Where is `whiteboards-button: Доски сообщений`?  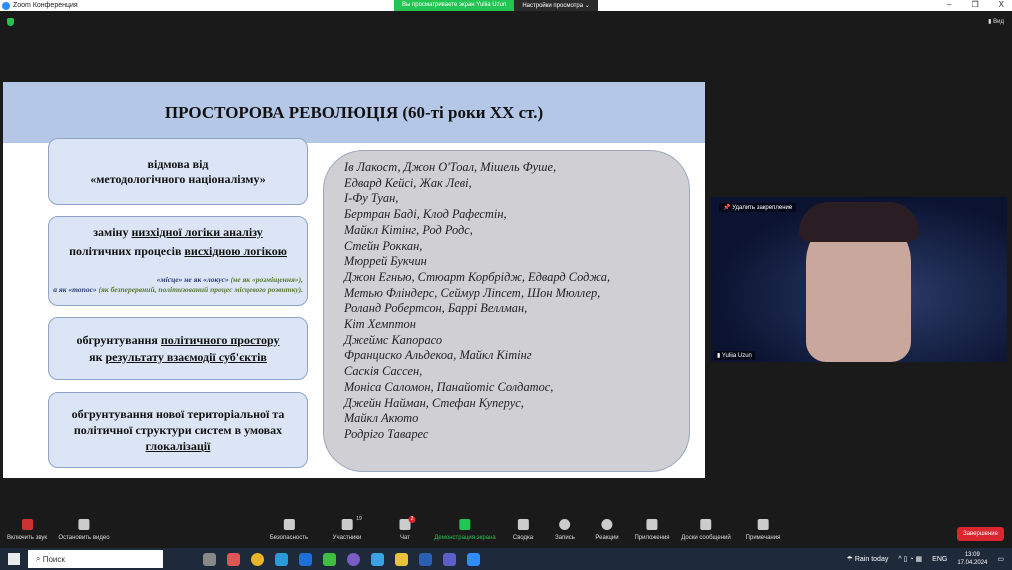 whiteboards-button: Доски сообщений is located at coordinates (706, 530).